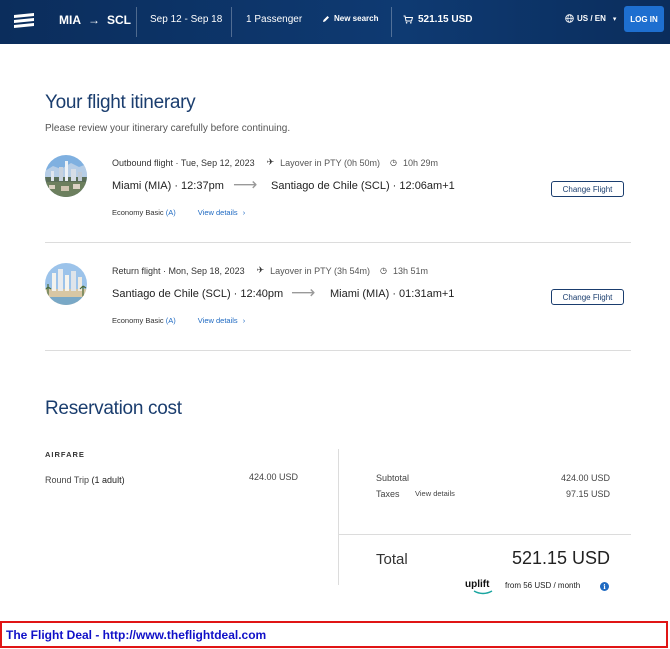  I want to click on new-search-button: New search, so click(350, 18).